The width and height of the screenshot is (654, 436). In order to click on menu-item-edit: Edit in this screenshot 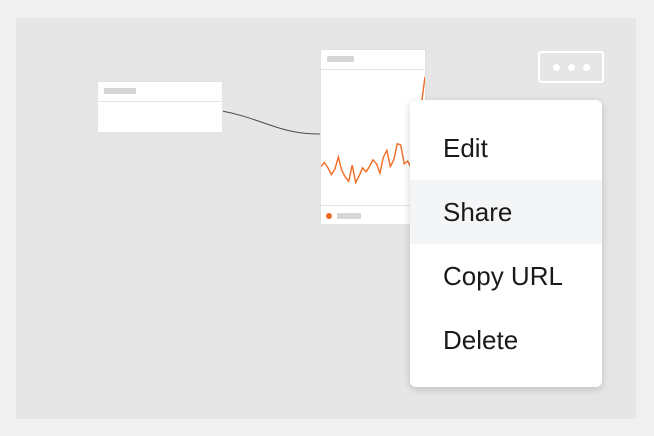, I will do `click(506, 148)`.